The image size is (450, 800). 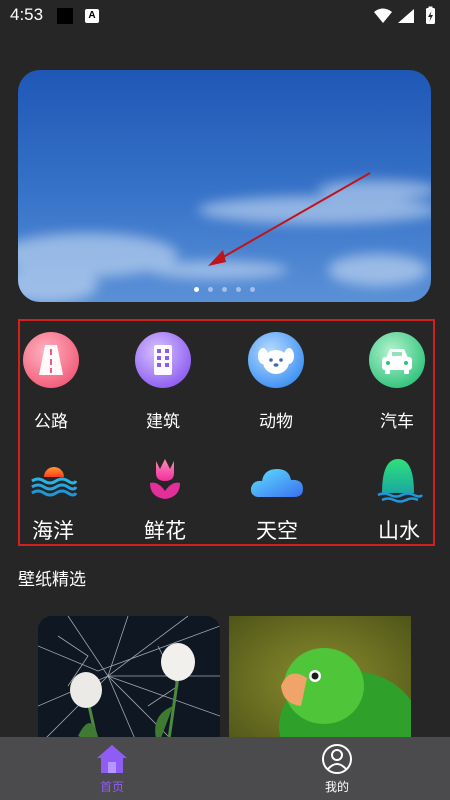 I want to click on building-icon, so click(x=163, y=360).